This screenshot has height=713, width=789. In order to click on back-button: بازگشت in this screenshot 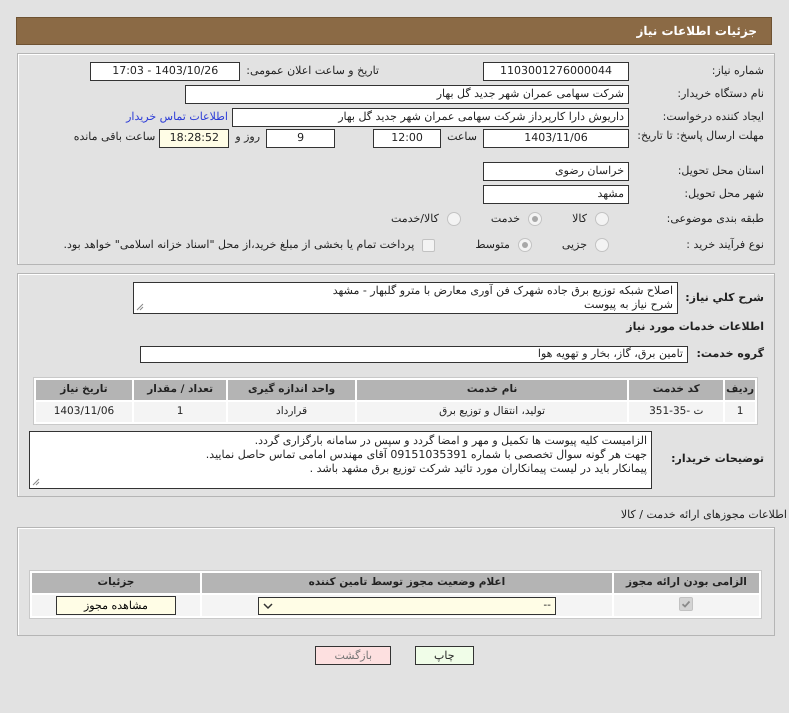, I will do `click(353, 655)`.